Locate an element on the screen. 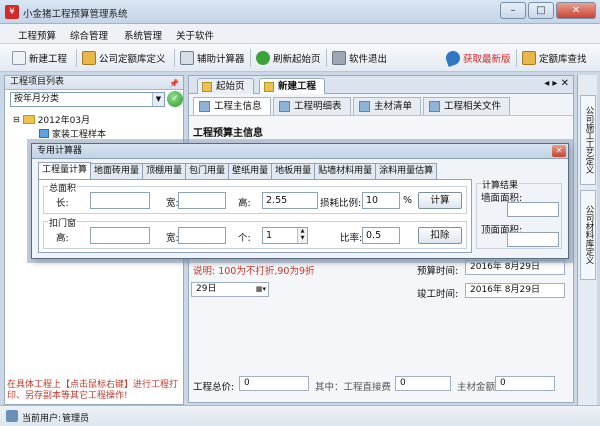 The height and width of the screenshot is (426, 600). wall-area-output is located at coordinates (533, 209).